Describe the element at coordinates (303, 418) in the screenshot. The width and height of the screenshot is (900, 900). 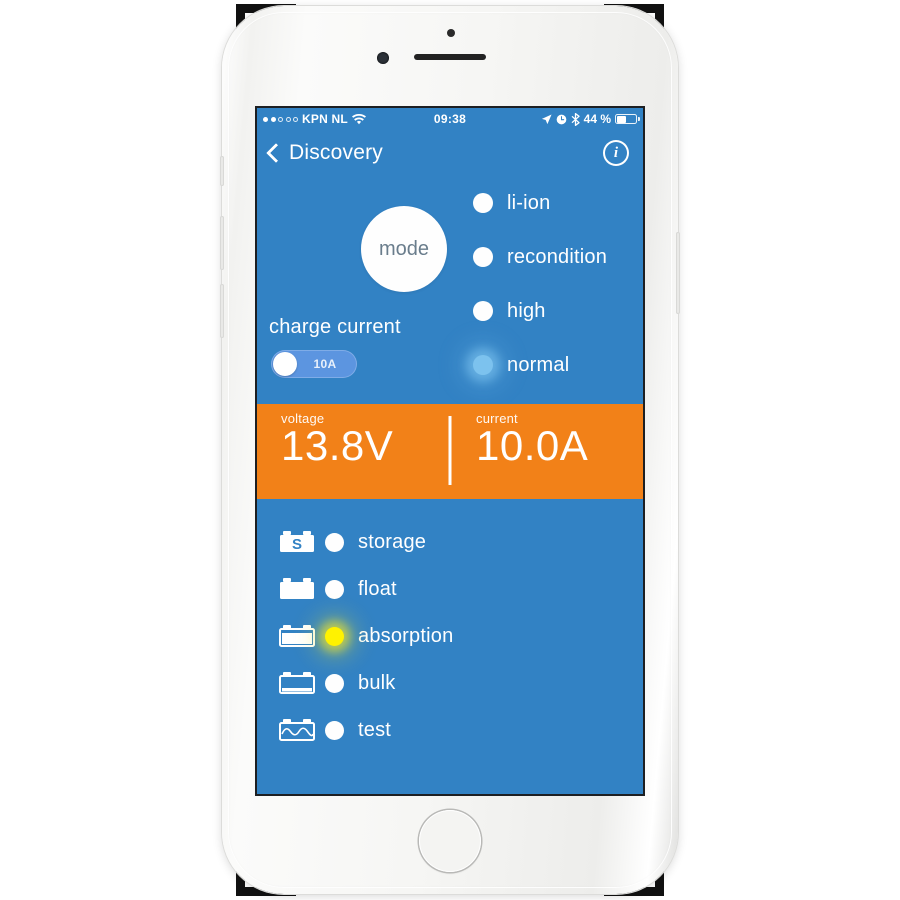
I see `voltage-label: voltage` at that location.